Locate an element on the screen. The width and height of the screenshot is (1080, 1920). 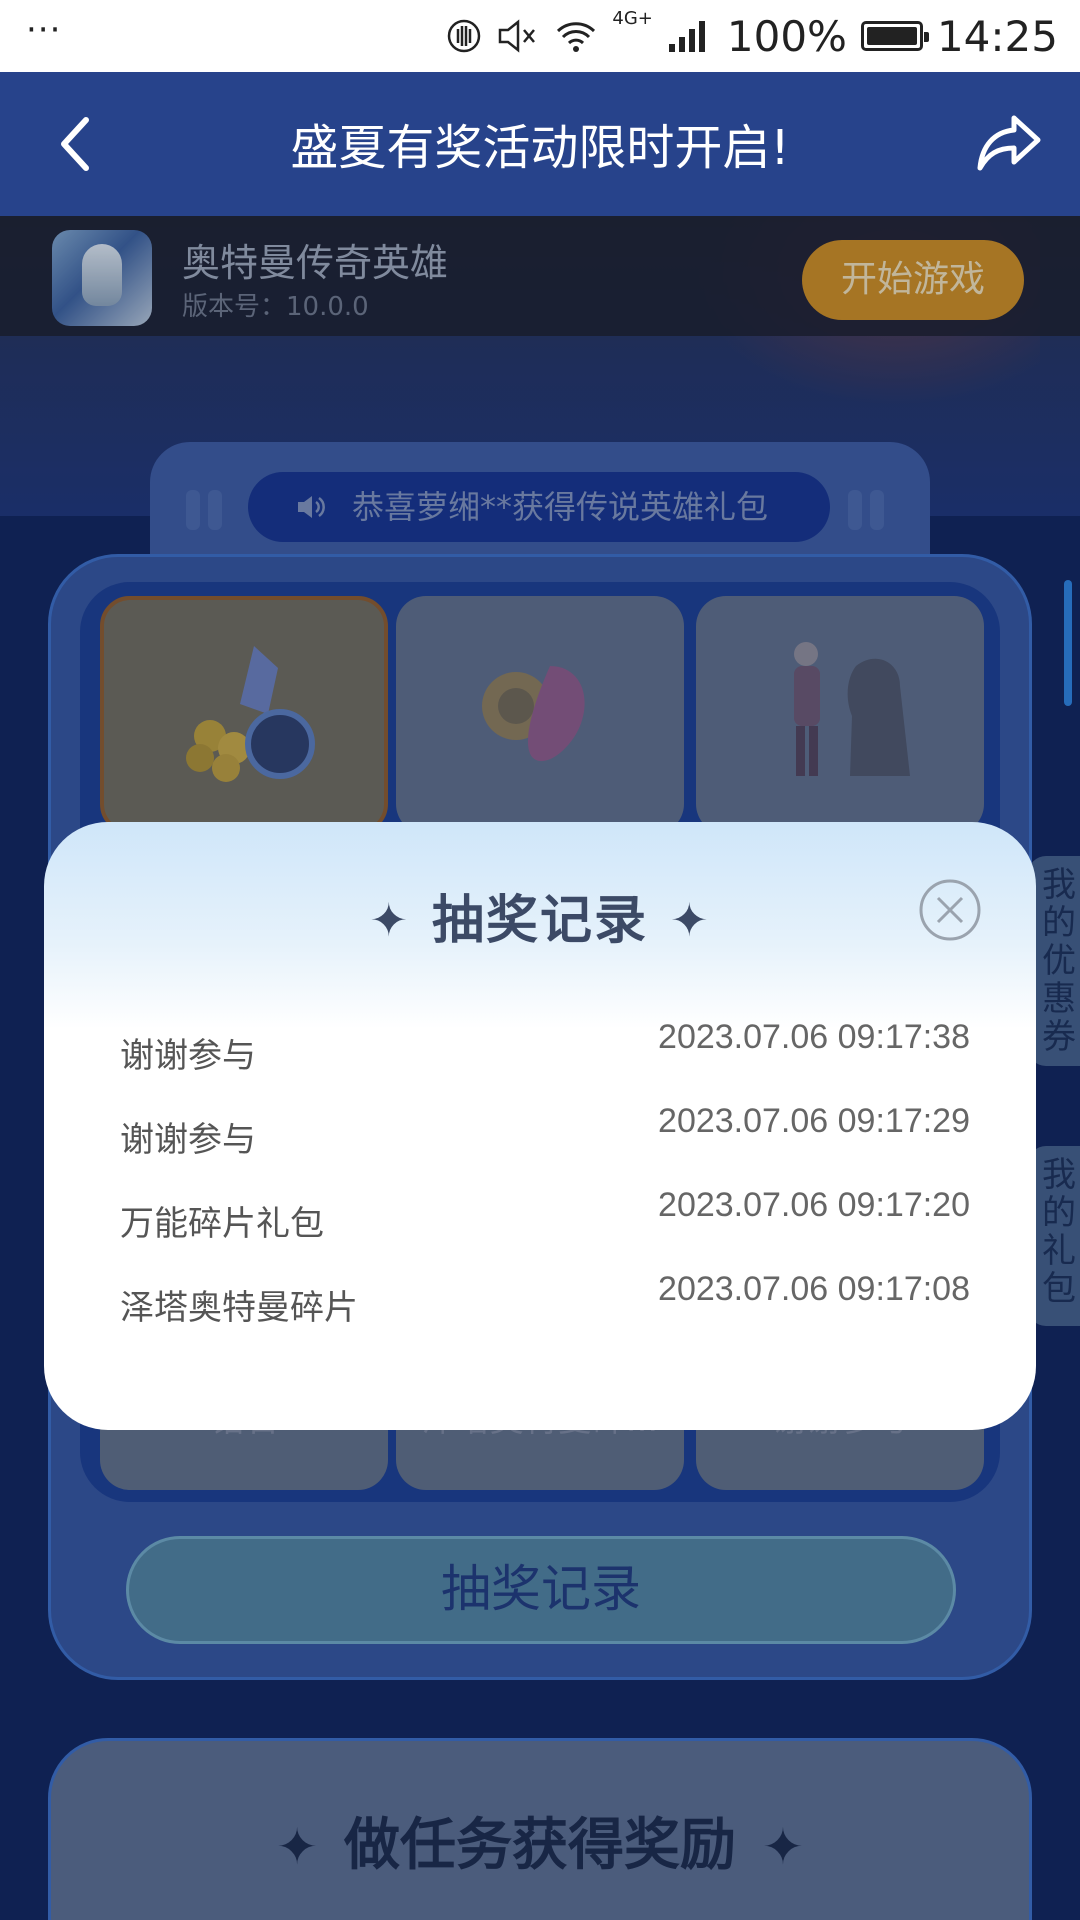
battery-percent: 100% is located at coordinates (786, 36).